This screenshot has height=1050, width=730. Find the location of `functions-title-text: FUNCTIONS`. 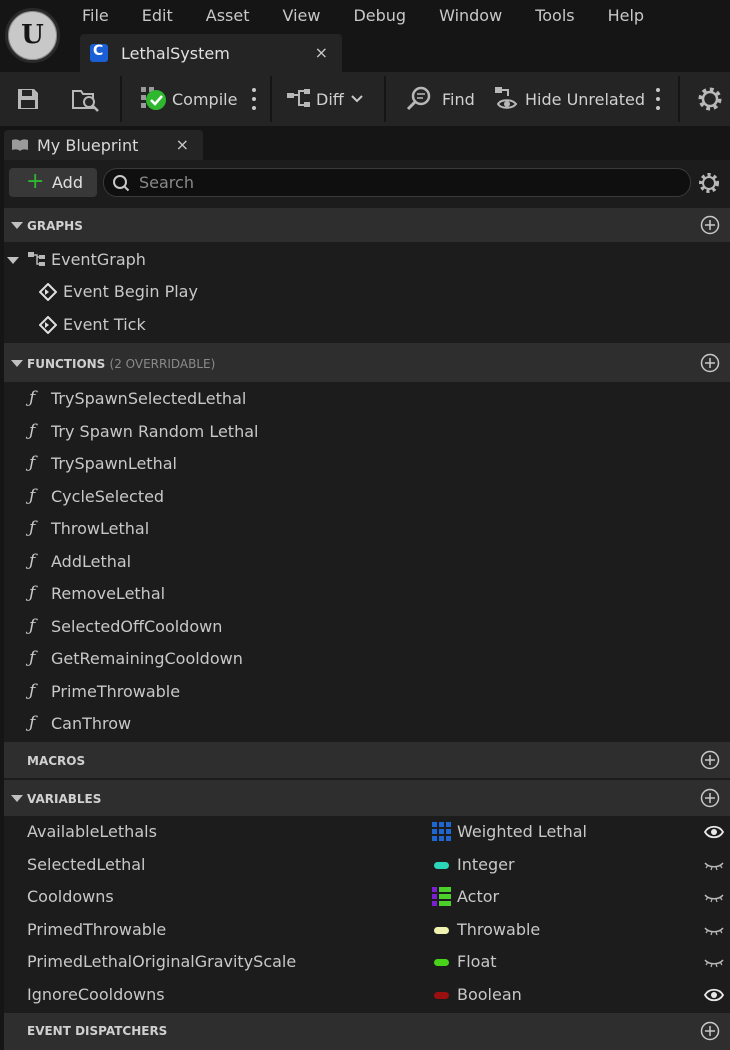

functions-title-text: FUNCTIONS is located at coordinates (66, 364).